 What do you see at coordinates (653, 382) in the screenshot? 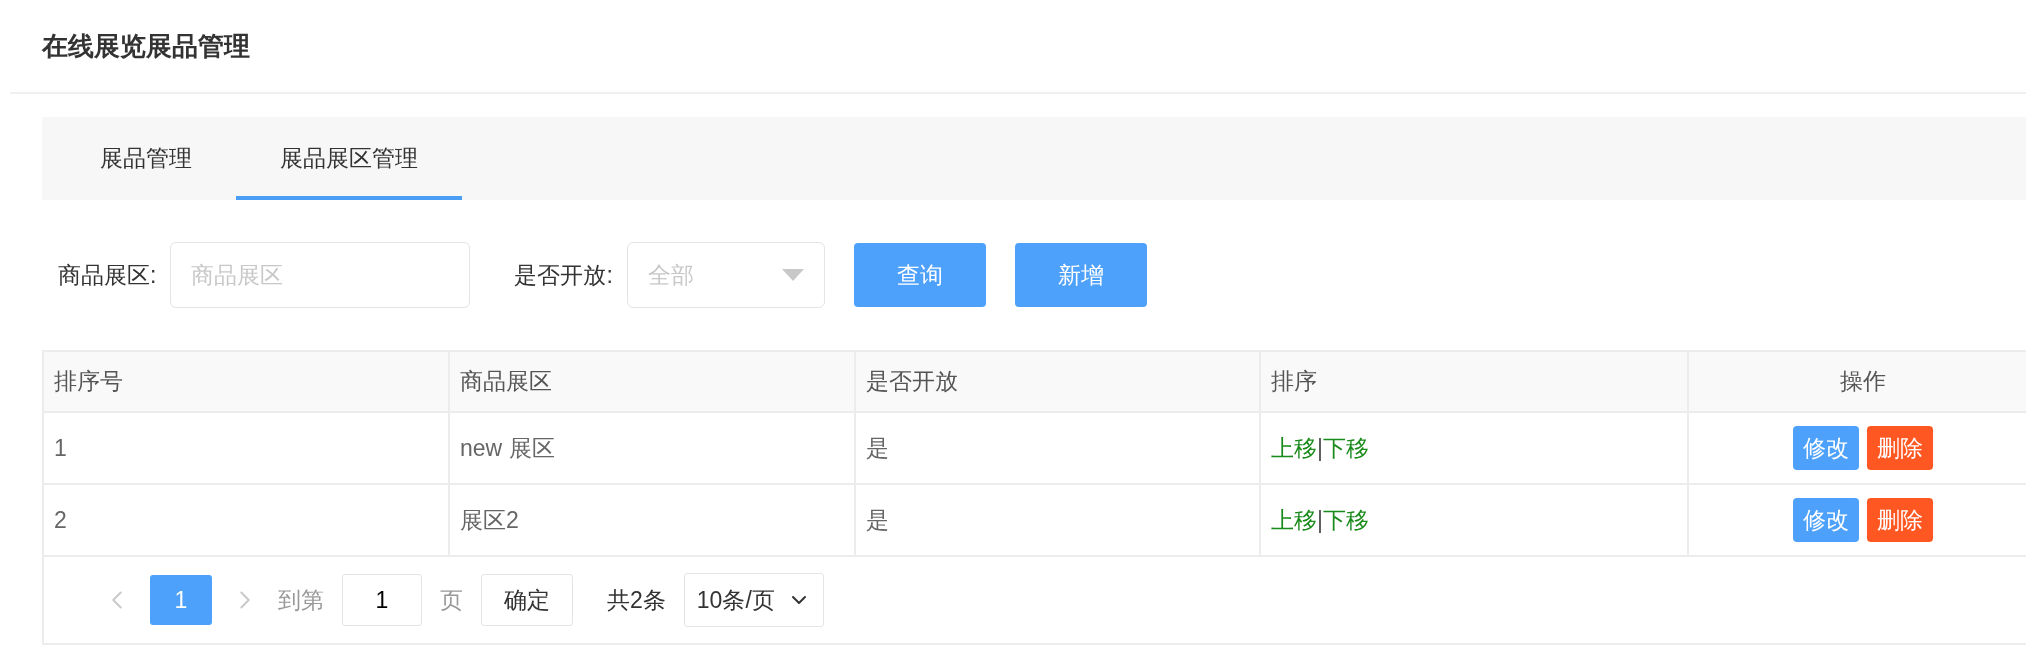
I see `column-header: 商品展区` at bounding box center [653, 382].